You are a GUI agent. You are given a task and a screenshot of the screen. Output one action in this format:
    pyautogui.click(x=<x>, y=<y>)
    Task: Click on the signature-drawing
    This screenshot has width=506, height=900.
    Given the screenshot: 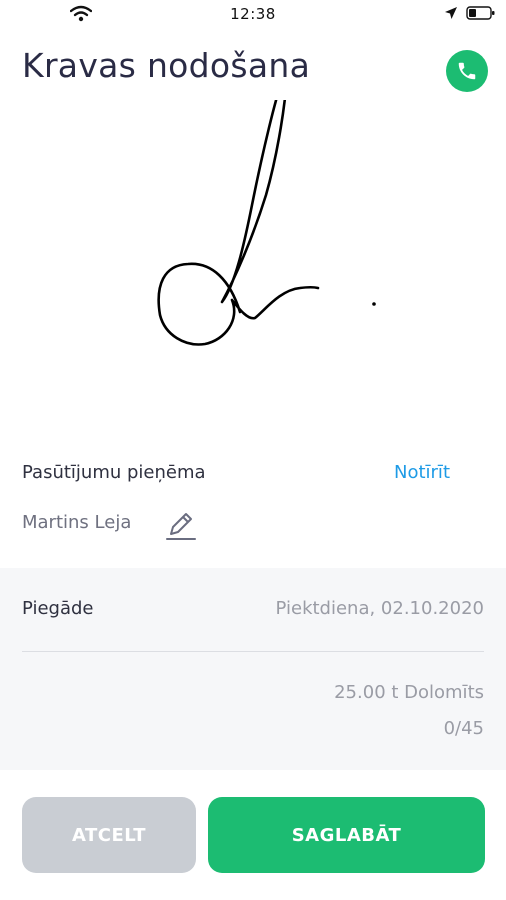 What is the action you would take?
    pyautogui.click(x=266, y=209)
    